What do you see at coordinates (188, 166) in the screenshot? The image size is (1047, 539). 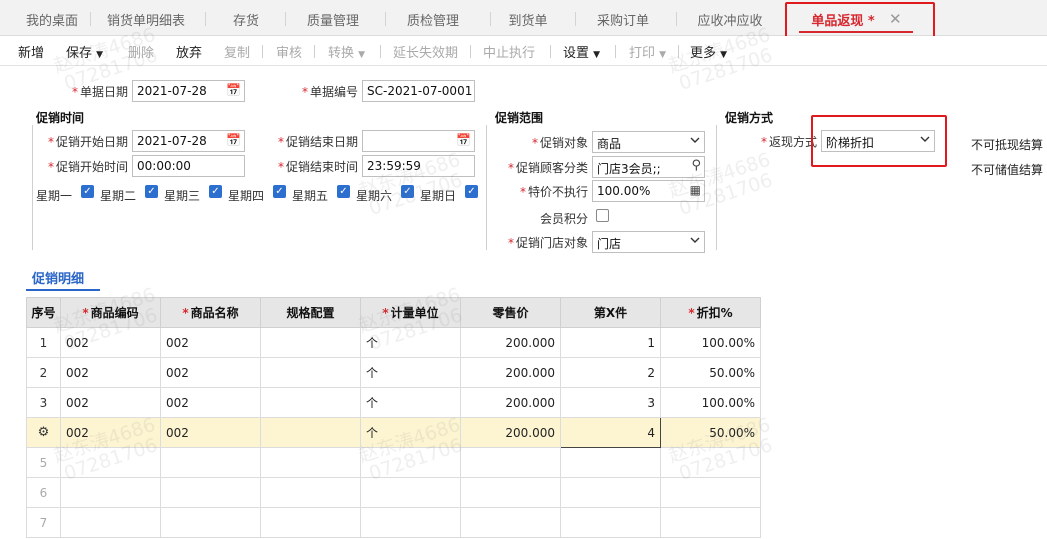 I see `start-time-input: 00:00:00` at bounding box center [188, 166].